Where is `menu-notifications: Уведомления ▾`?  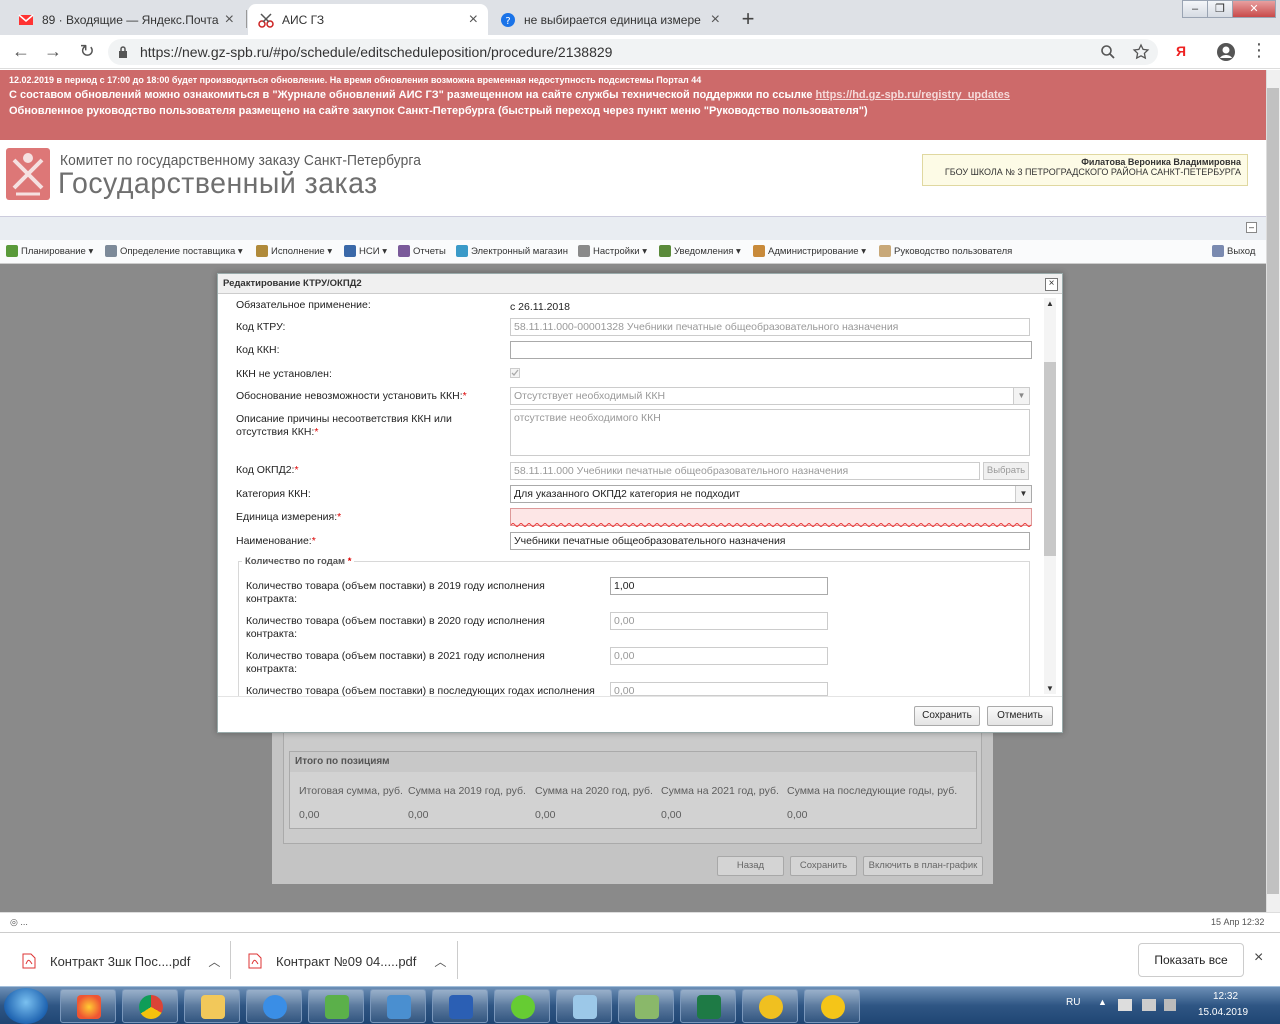 menu-notifications: Уведомления ▾ is located at coordinates (700, 251).